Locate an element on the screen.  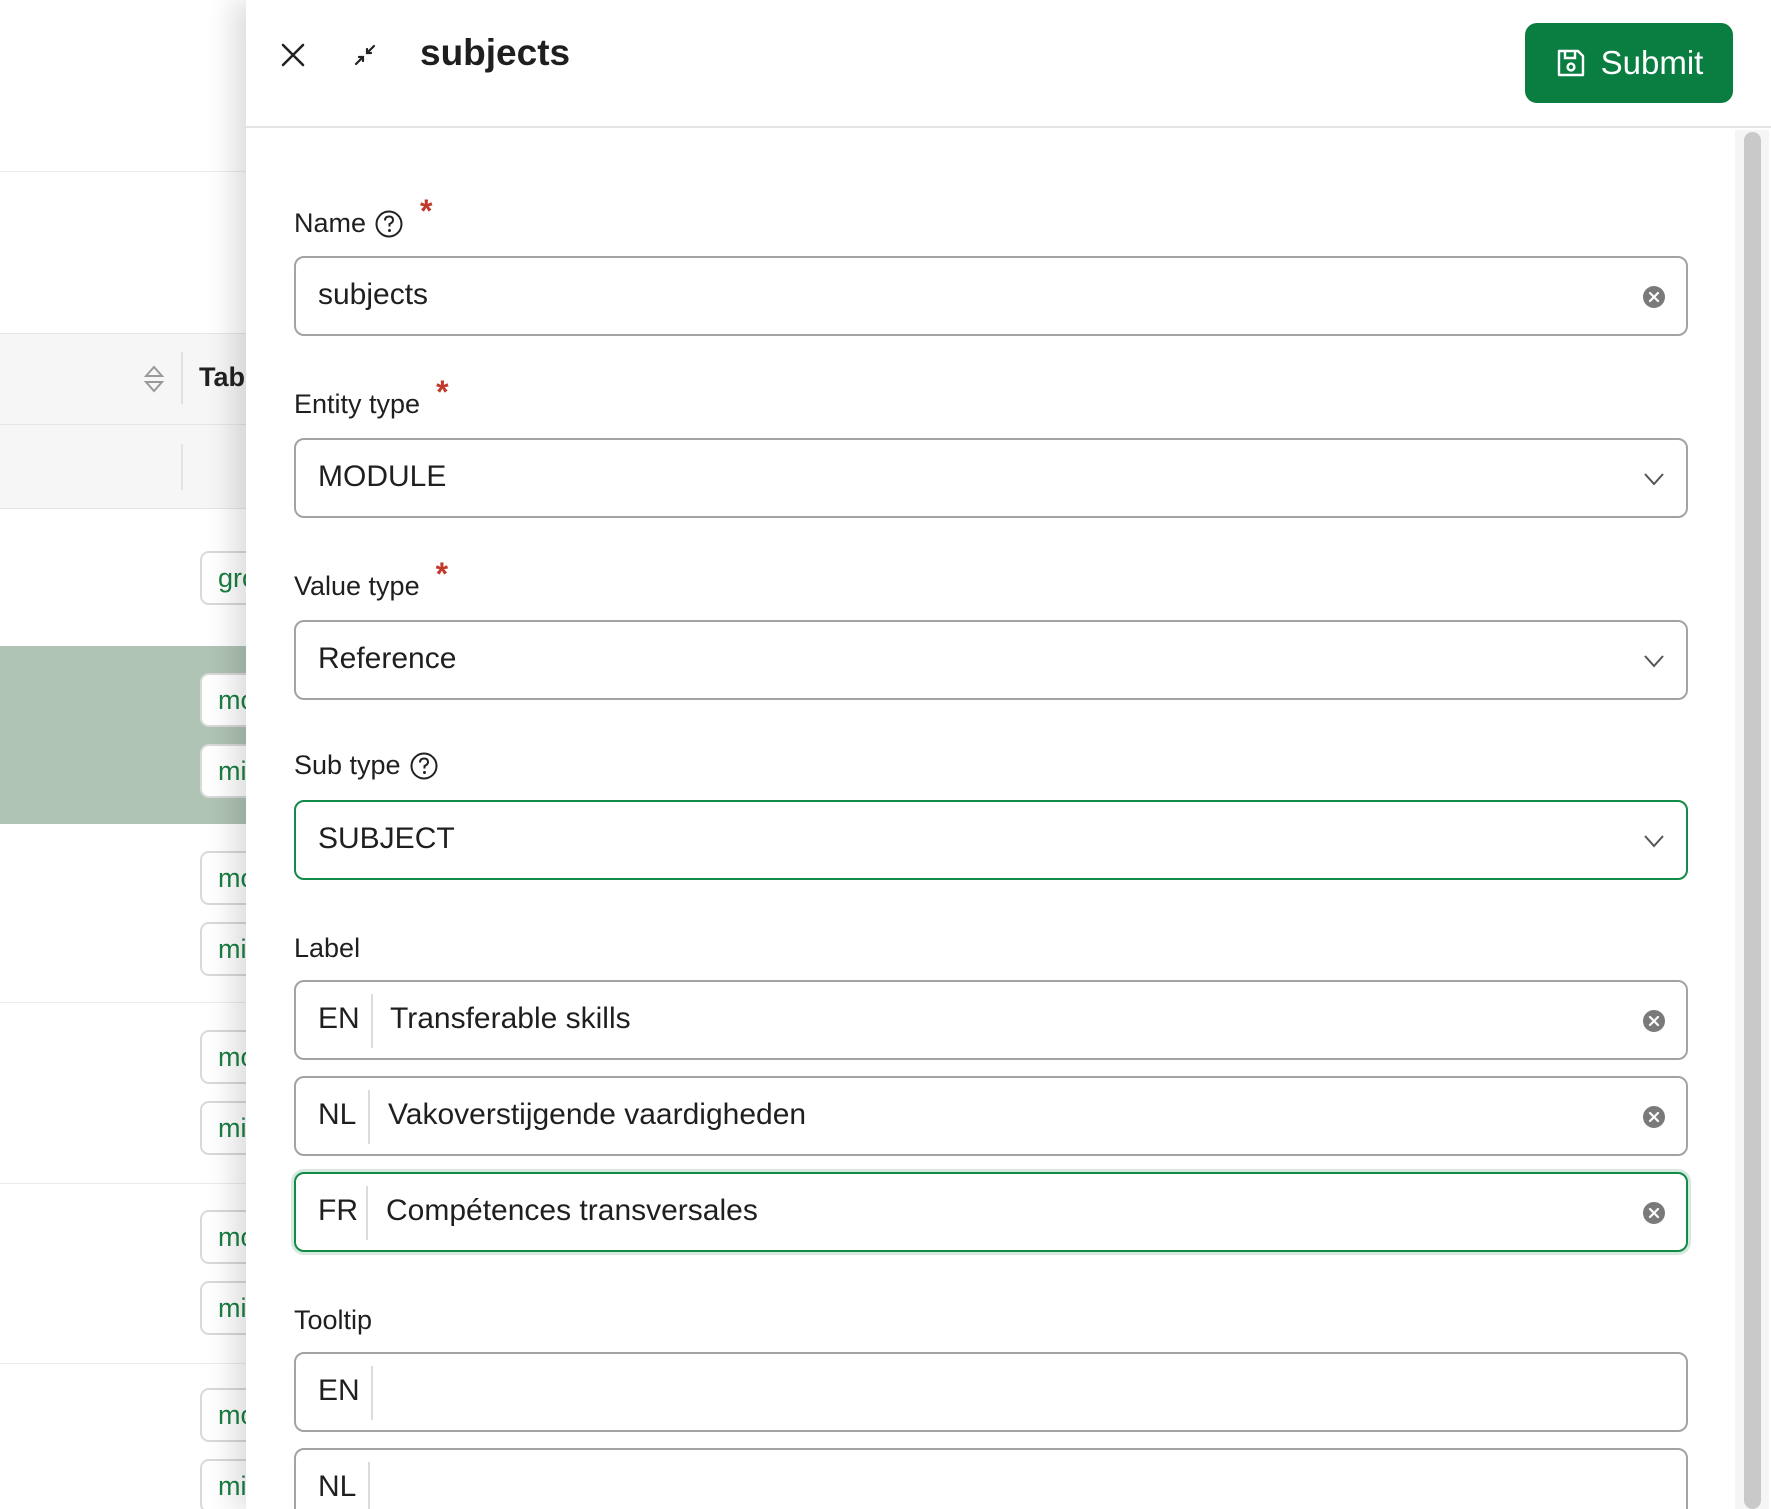
collapse-icon is located at coordinates (365, 55).